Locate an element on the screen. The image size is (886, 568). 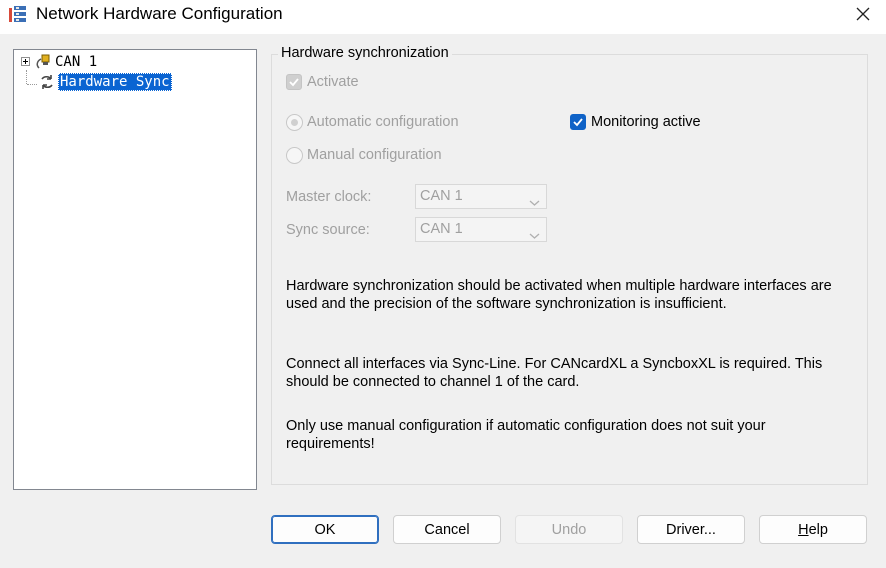
tree-item-hardware-sync: Hardware Sync is located at coordinates (105, 81).